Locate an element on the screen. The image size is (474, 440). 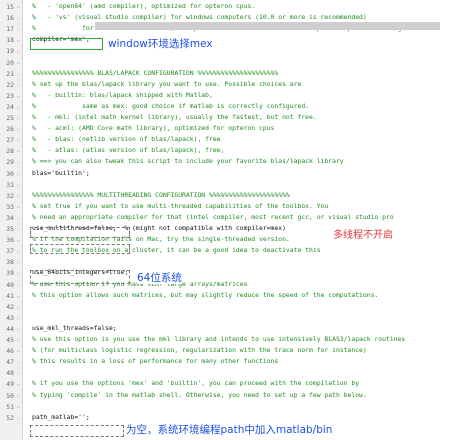
line-number: 26 is located at coordinates (10, 129).